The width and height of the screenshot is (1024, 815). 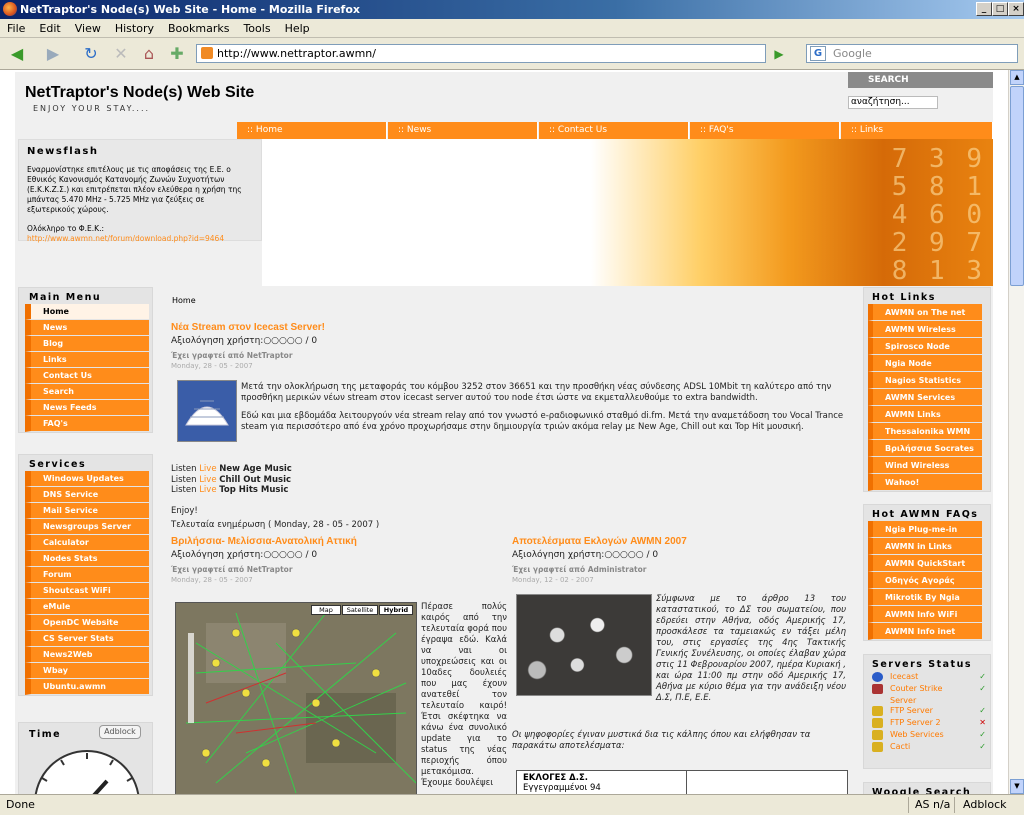 I want to click on minimize-button: _, so click(x=984, y=9).